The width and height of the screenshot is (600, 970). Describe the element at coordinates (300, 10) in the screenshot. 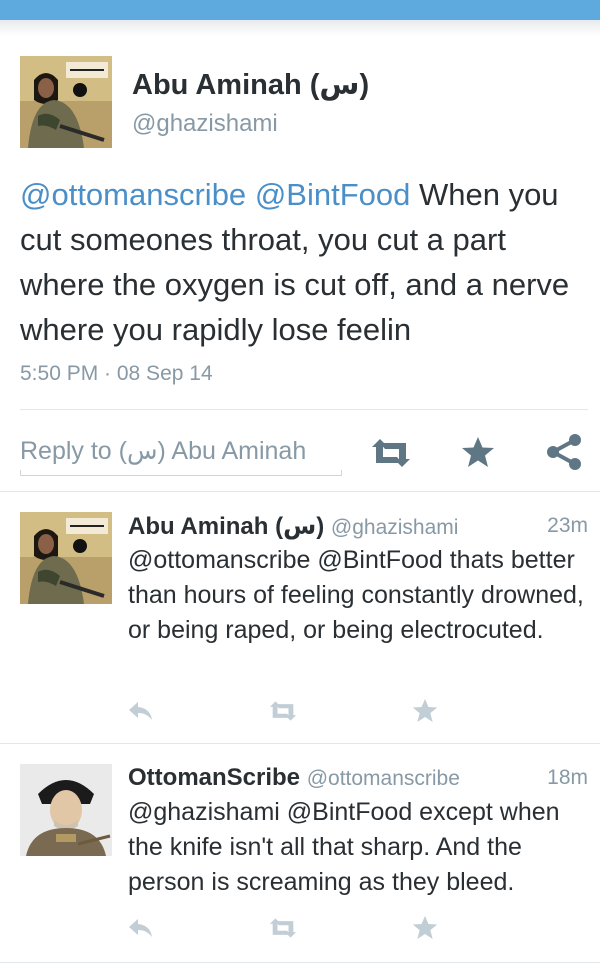

I see `top-bar` at that location.